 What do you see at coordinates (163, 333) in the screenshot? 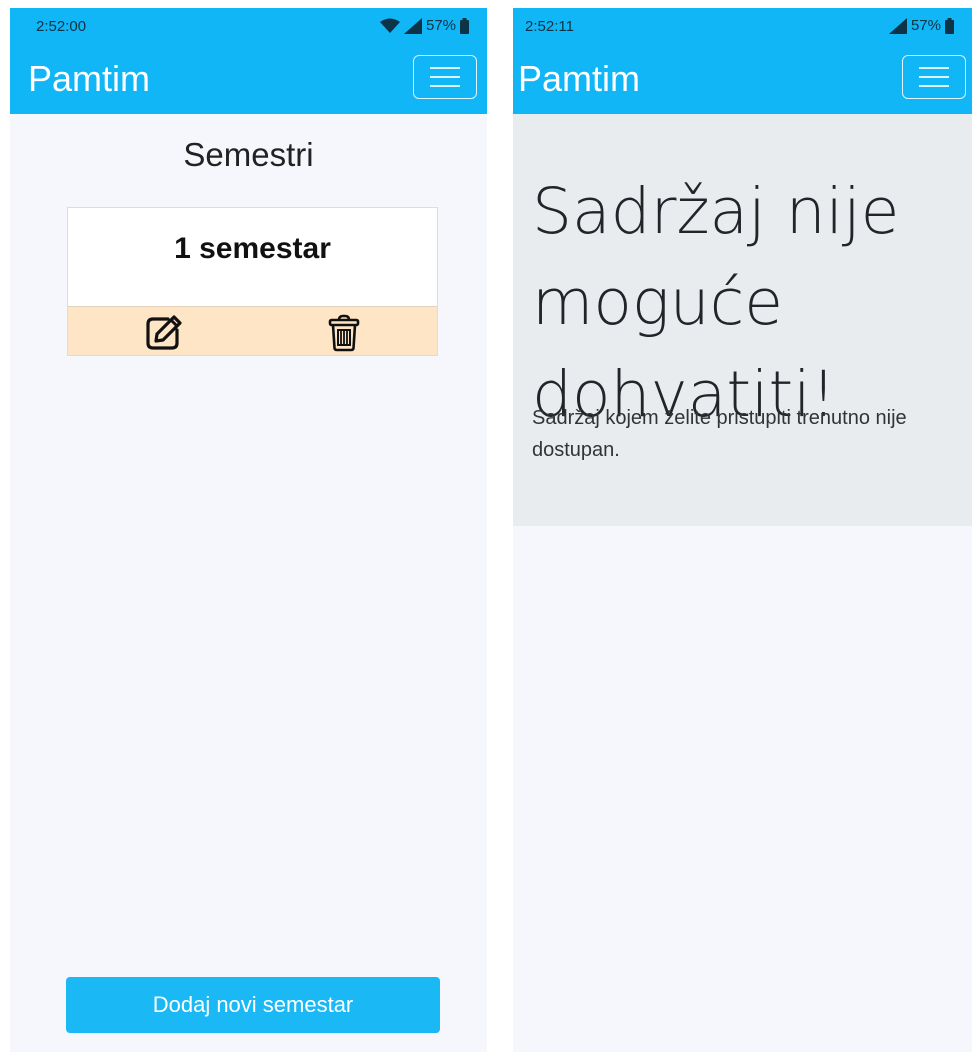
I see `edit-icon` at bounding box center [163, 333].